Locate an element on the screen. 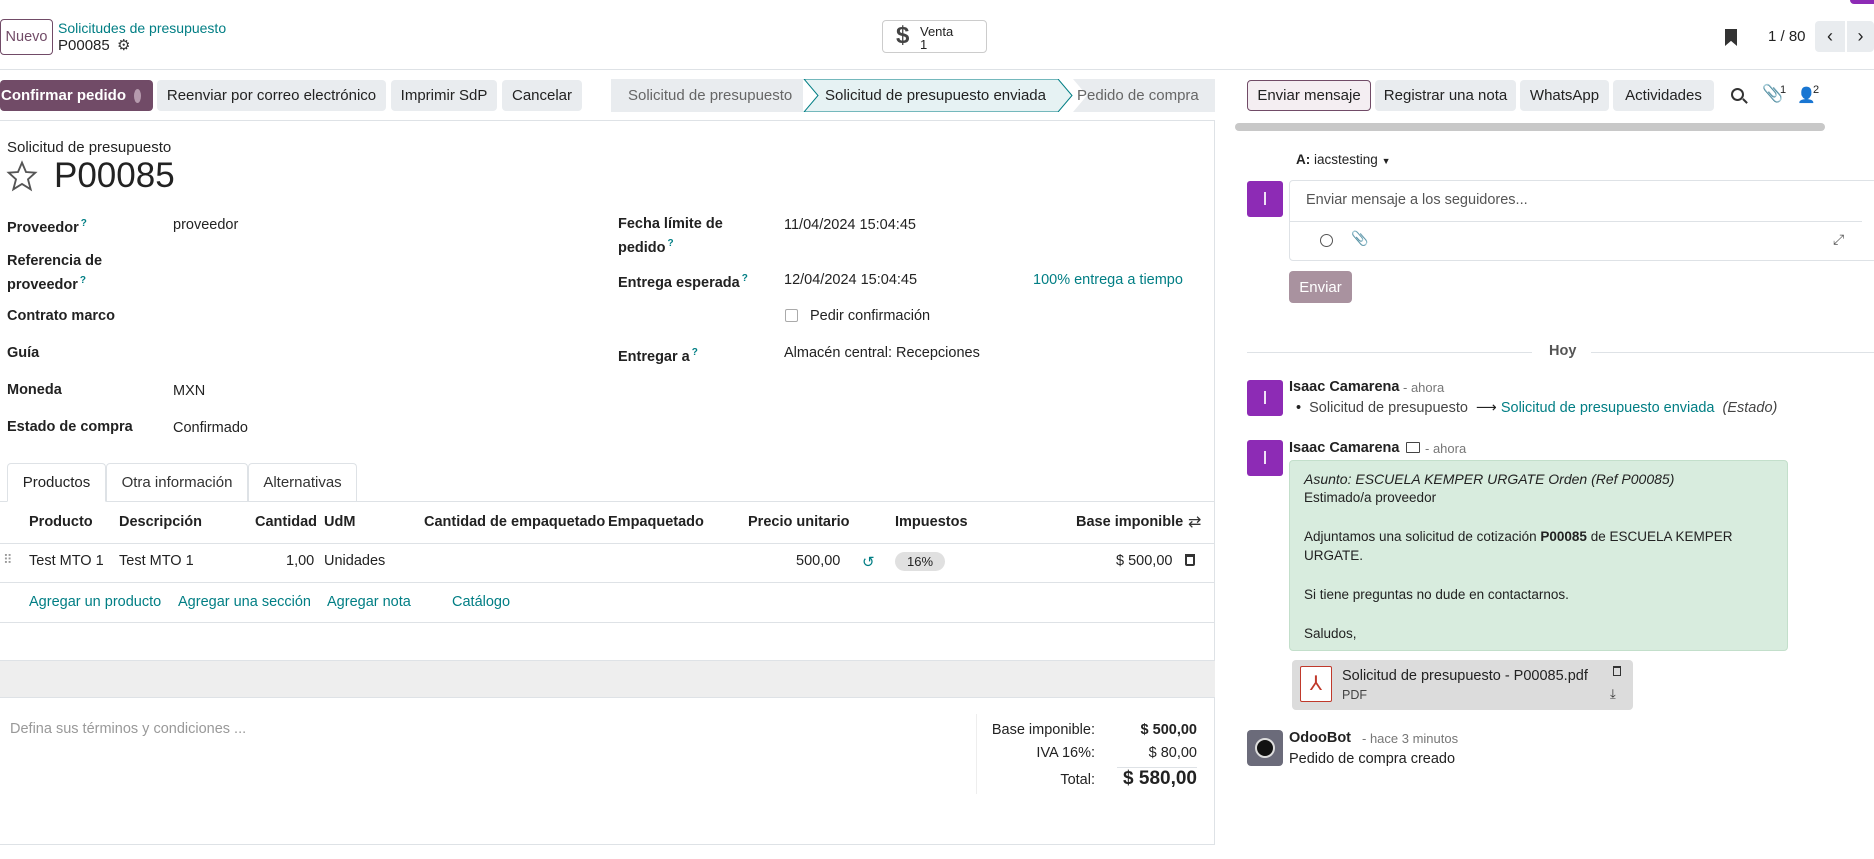 The width and height of the screenshot is (1874, 859). add-section-link: Agregar una sección is located at coordinates (244, 602).